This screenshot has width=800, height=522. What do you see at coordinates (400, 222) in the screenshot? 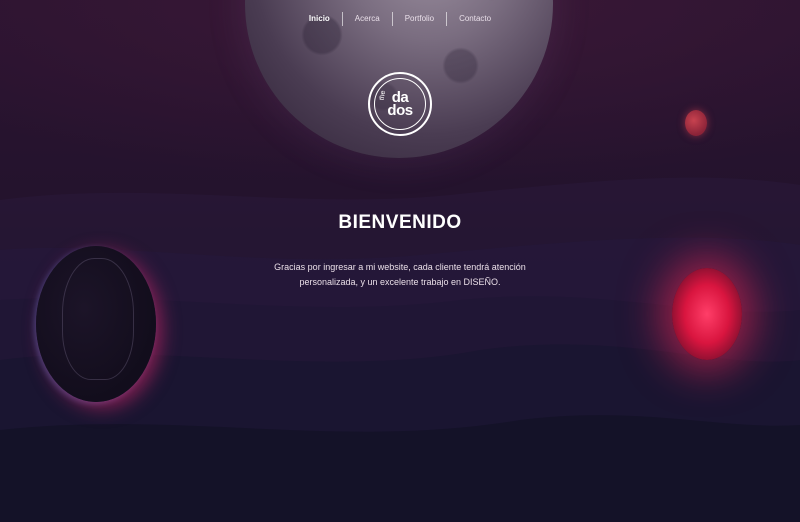
I see `welcome-title: BIENVENIDO` at bounding box center [400, 222].